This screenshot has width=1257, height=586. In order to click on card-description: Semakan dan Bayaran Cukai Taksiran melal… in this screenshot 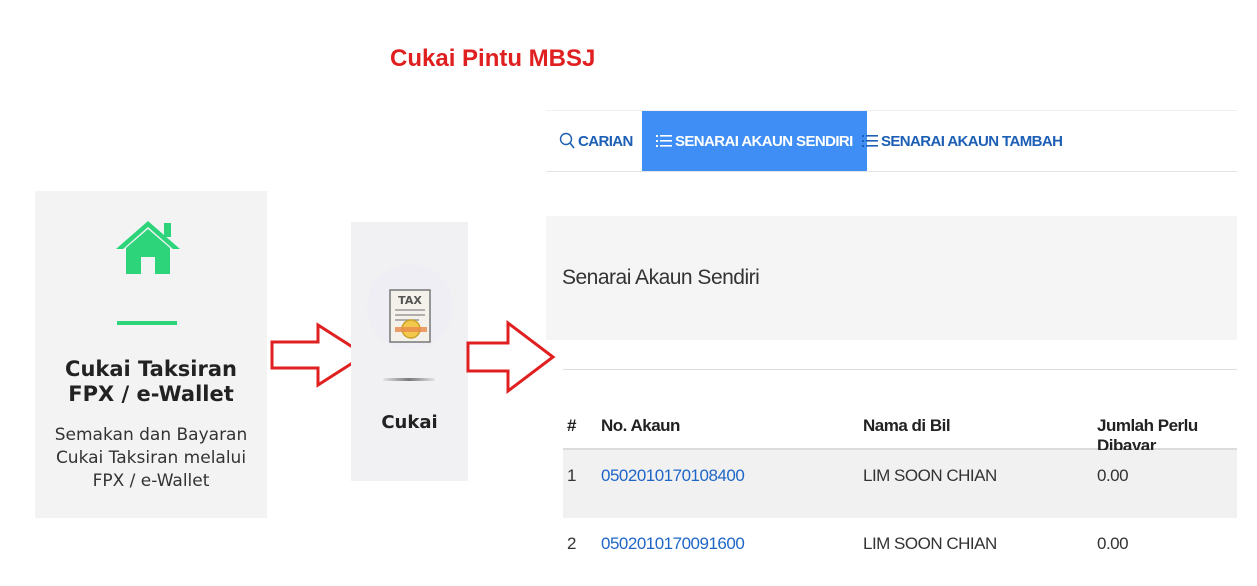, I will do `click(151, 458)`.